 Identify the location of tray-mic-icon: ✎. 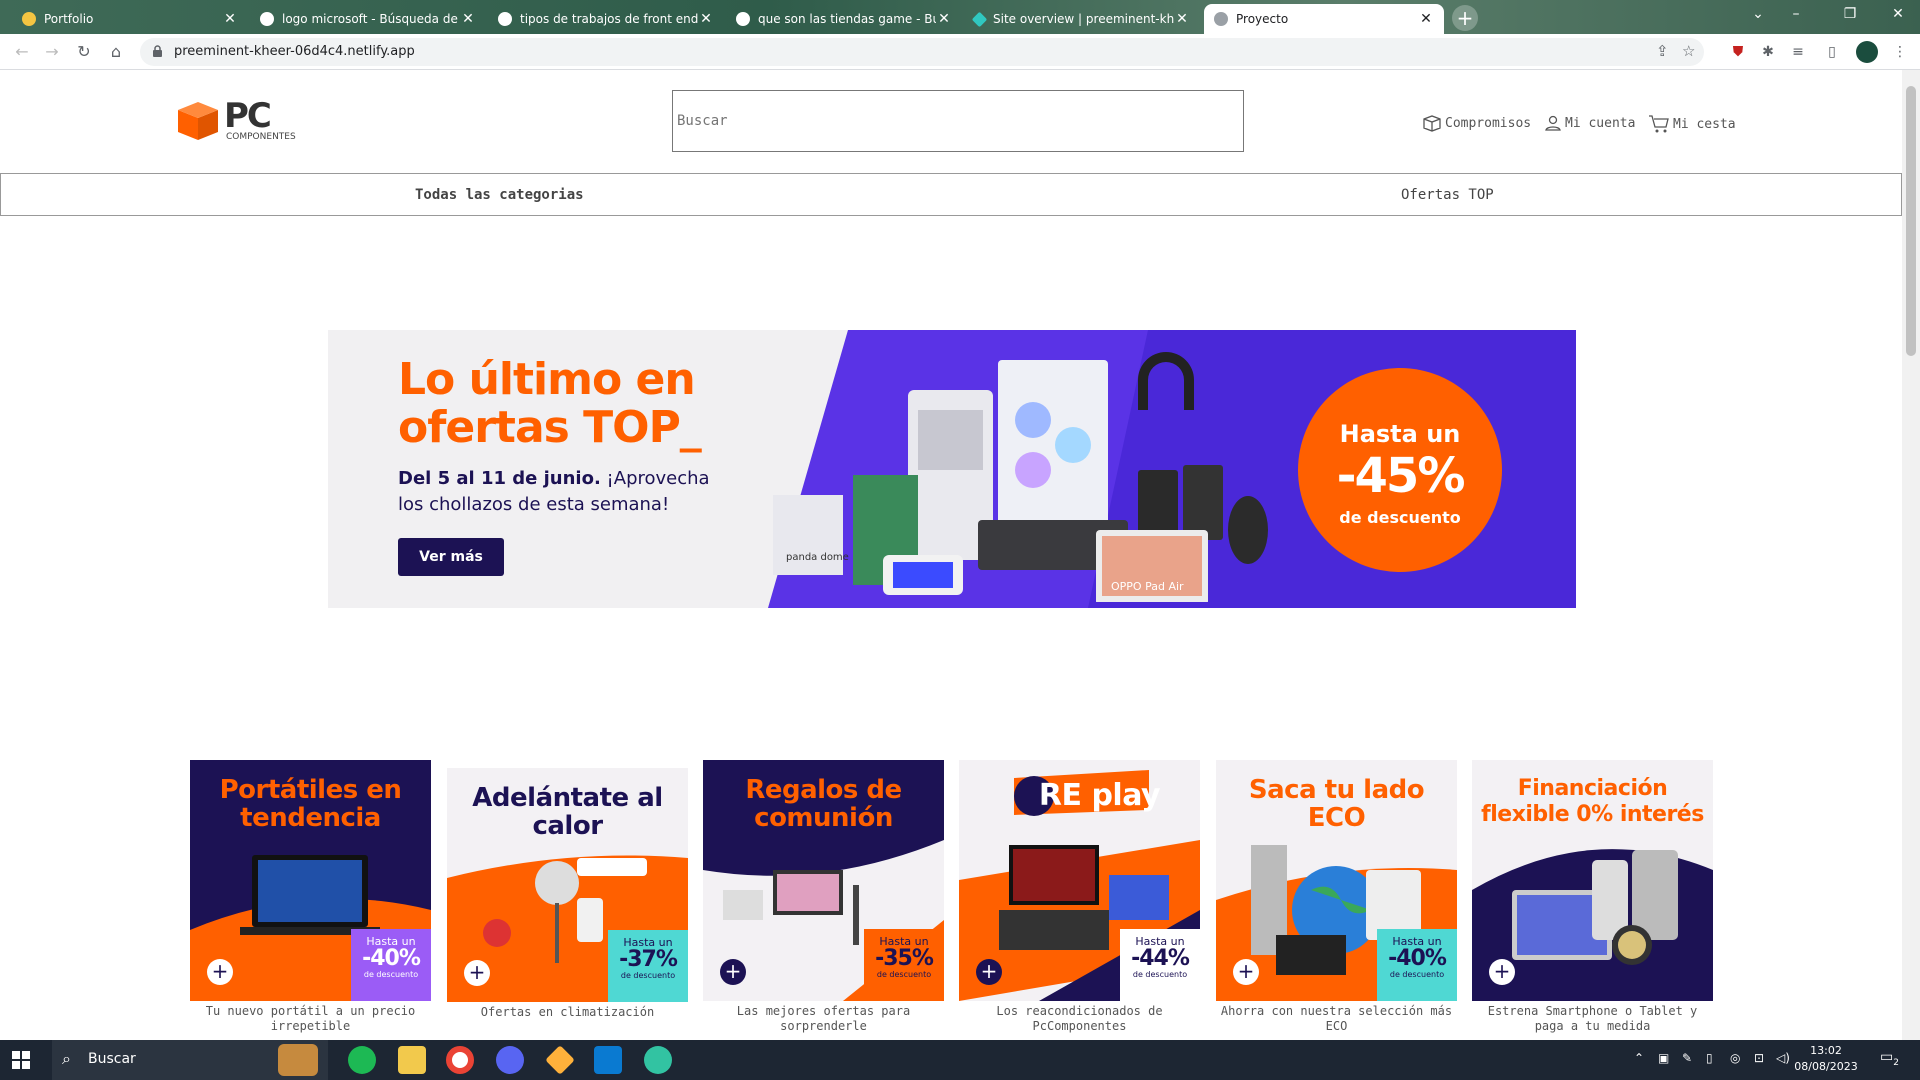
(1687, 1058).